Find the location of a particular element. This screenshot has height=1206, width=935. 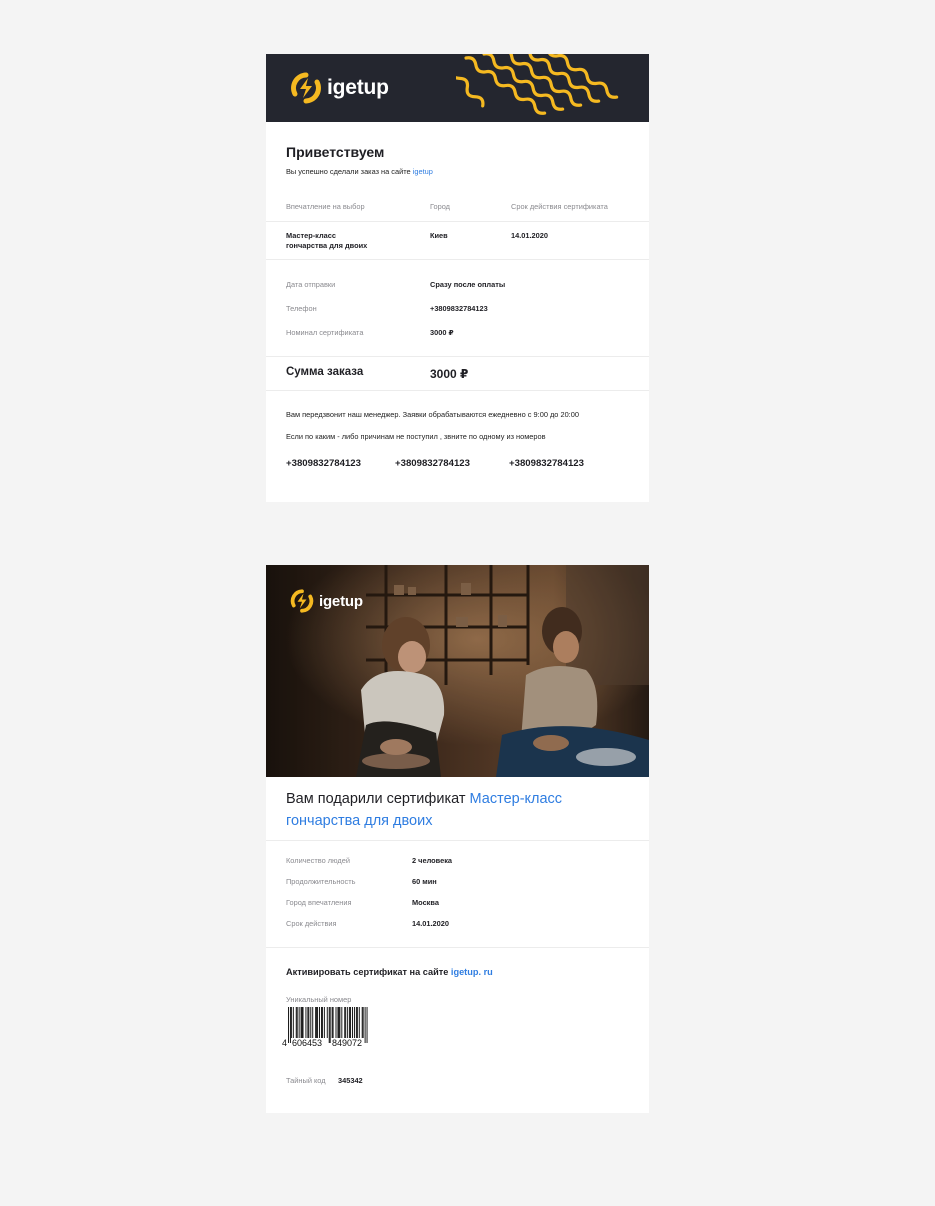

intro-text-body: Вы успешно сделали заказ на сайте is located at coordinates (348, 171).